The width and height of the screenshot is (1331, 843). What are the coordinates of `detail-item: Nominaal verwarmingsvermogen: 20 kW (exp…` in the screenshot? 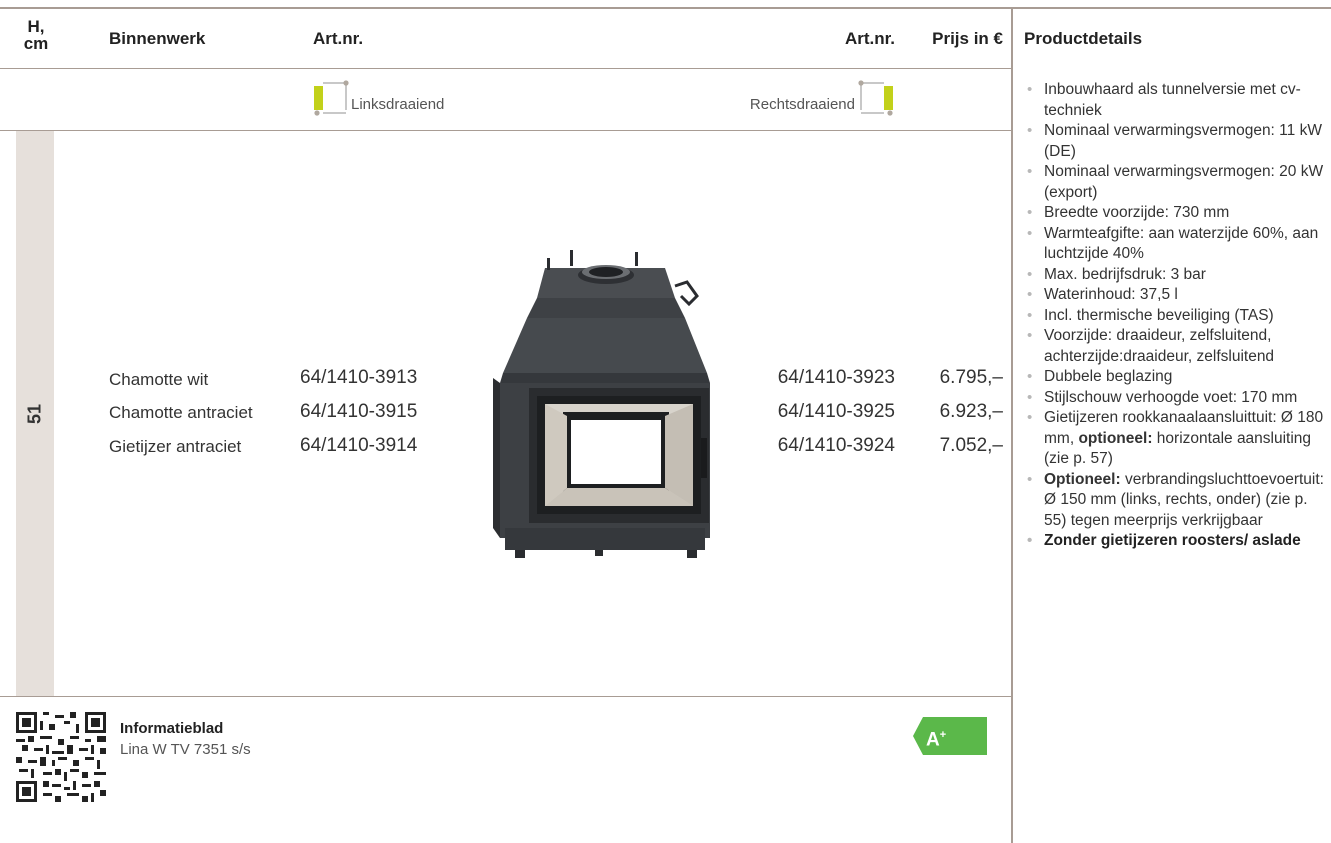 It's located at (1174, 182).